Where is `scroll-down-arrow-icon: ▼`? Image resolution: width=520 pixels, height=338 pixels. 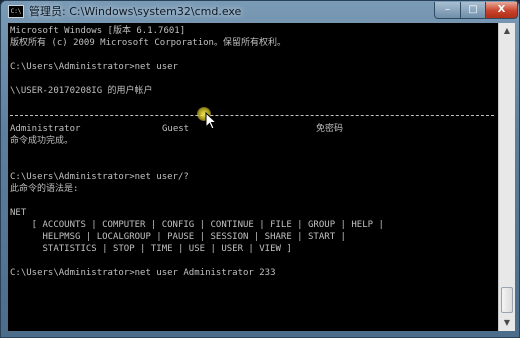 scroll-down-arrow-icon: ▼ is located at coordinates (507, 323).